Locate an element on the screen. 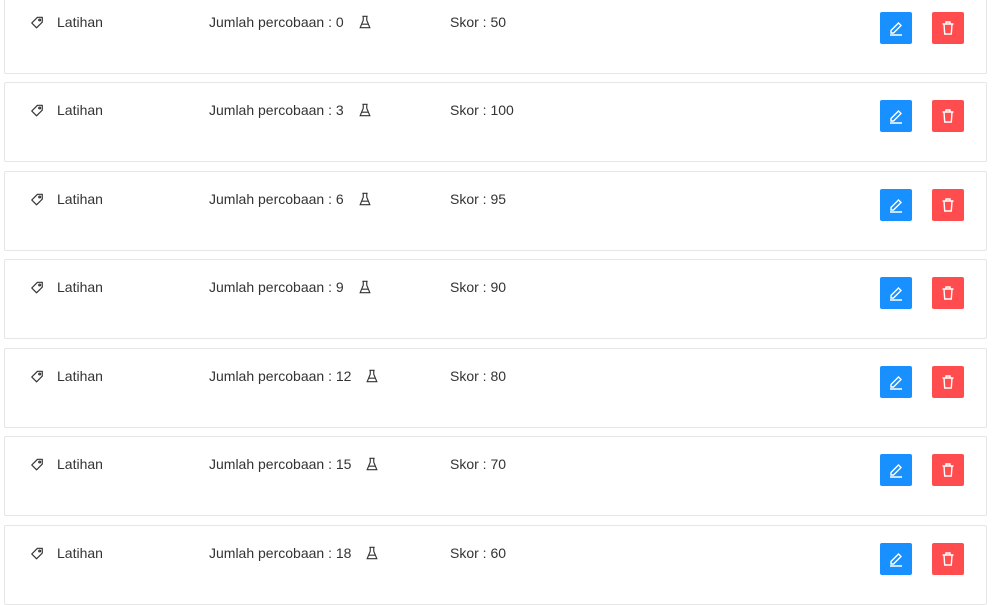  score: Skor : 100 is located at coordinates (482, 110).